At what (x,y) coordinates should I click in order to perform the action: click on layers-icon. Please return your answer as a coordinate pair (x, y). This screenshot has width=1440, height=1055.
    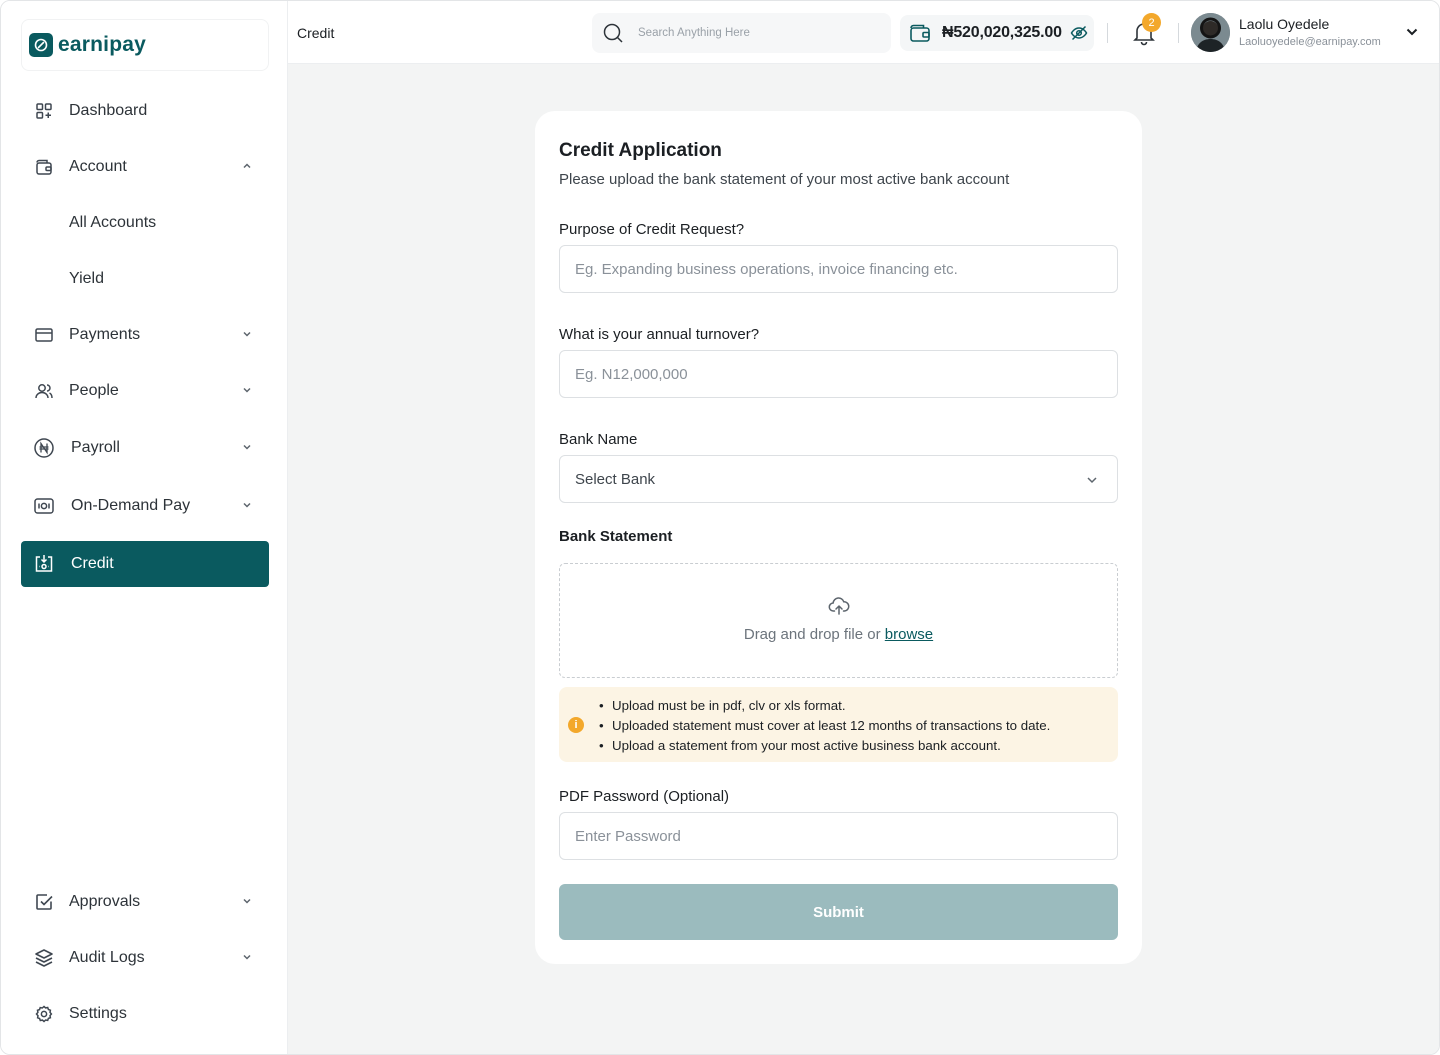
    Looking at the image, I should click on (44, 958).